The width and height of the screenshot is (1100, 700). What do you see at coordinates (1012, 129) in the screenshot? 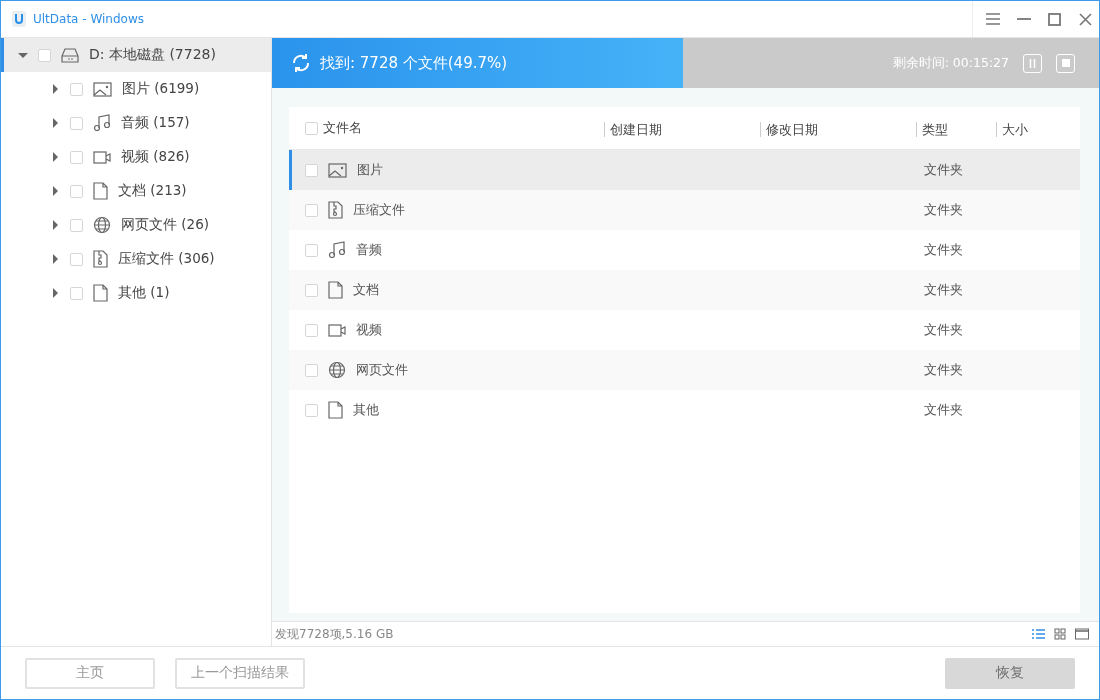
I see `column-header: 大小` at bounding box center [1012, 129].